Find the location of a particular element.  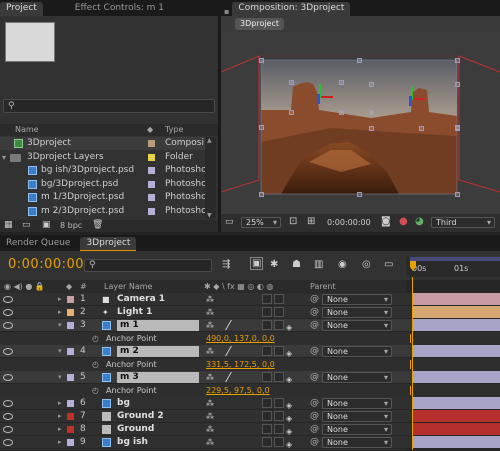

tab-render-queue: Render Queue is located at coordinates (38, 244).